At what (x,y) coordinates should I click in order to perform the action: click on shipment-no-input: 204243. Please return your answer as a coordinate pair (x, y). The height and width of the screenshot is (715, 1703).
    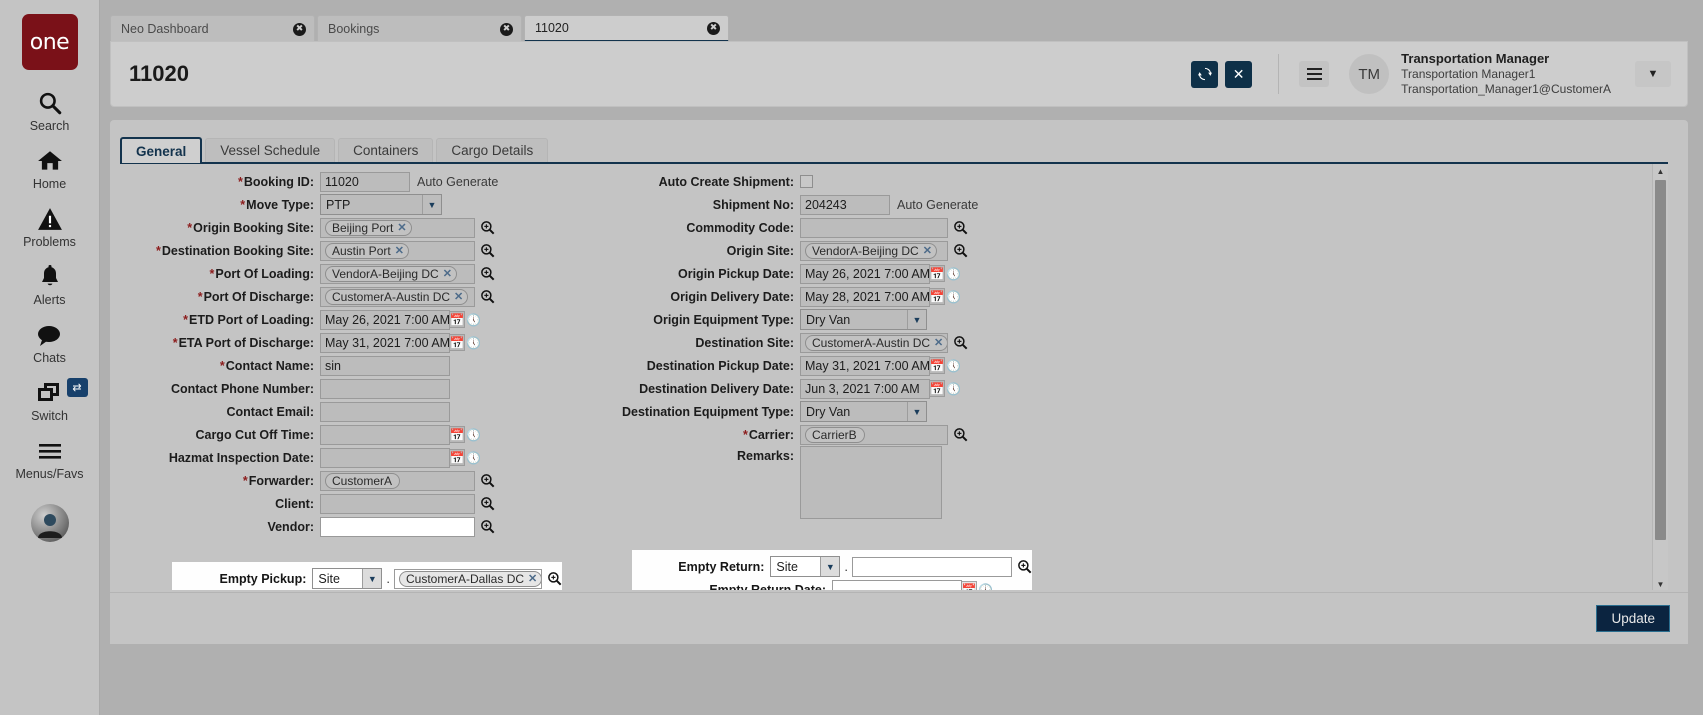
    Looking at the image, I should click on (845, 204).